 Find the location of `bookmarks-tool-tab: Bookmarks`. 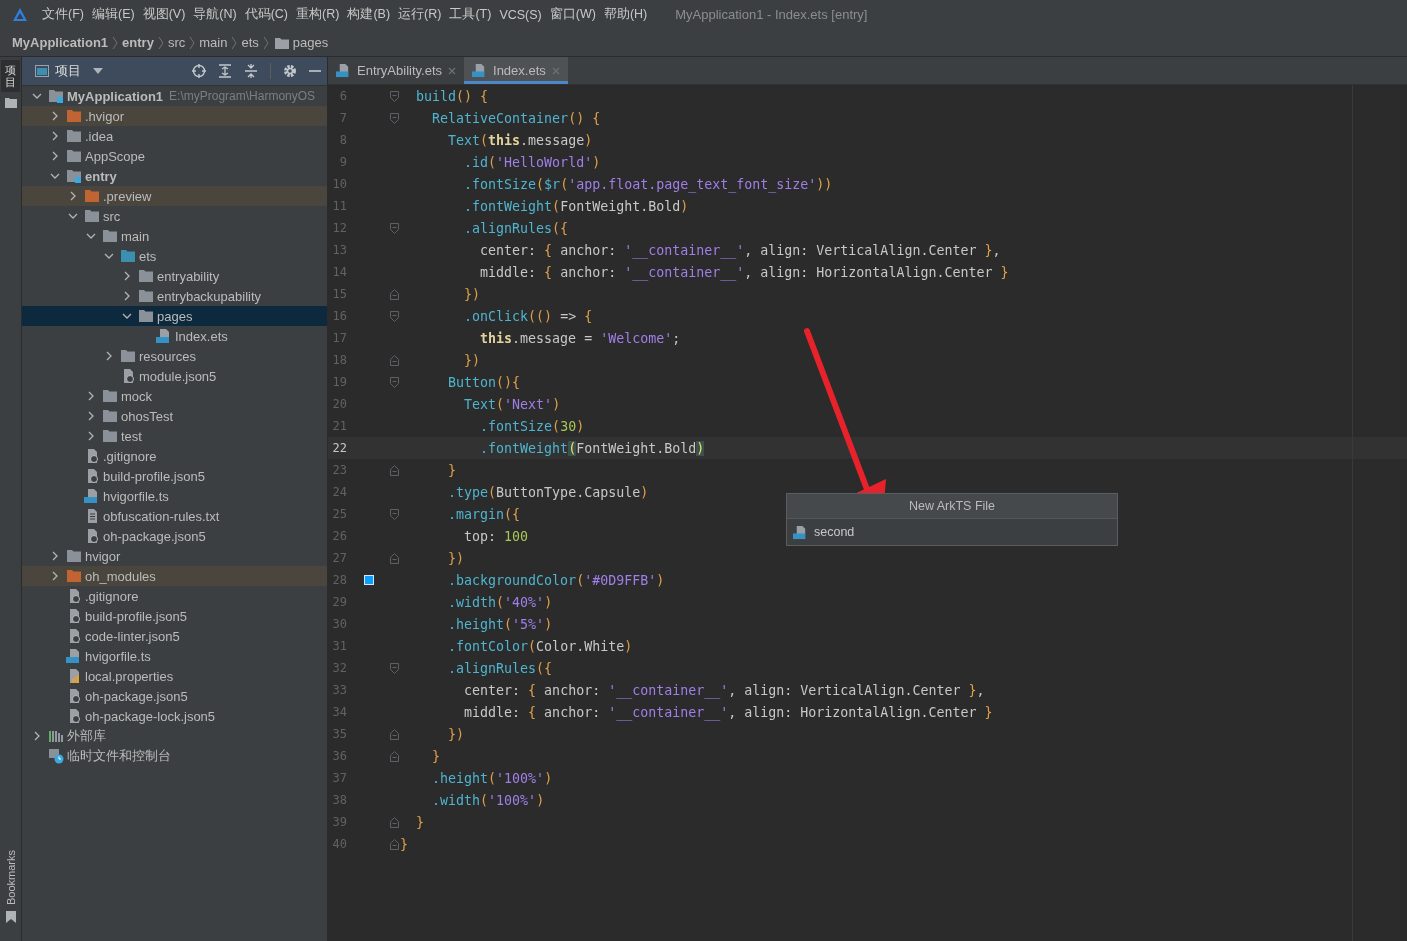

bookmarks-tool-tab: Bookmarks is located at coordinates (10, 877).